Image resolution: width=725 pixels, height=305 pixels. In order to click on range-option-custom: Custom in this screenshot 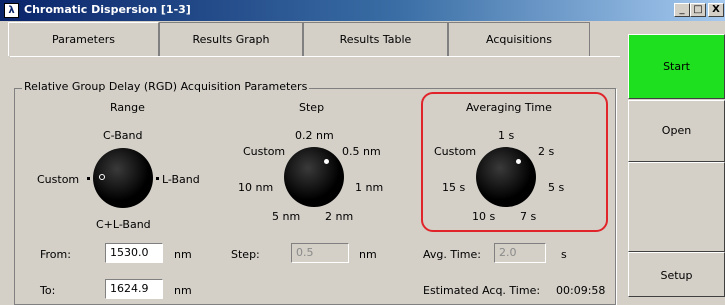, I will do `click(58, 179)`.